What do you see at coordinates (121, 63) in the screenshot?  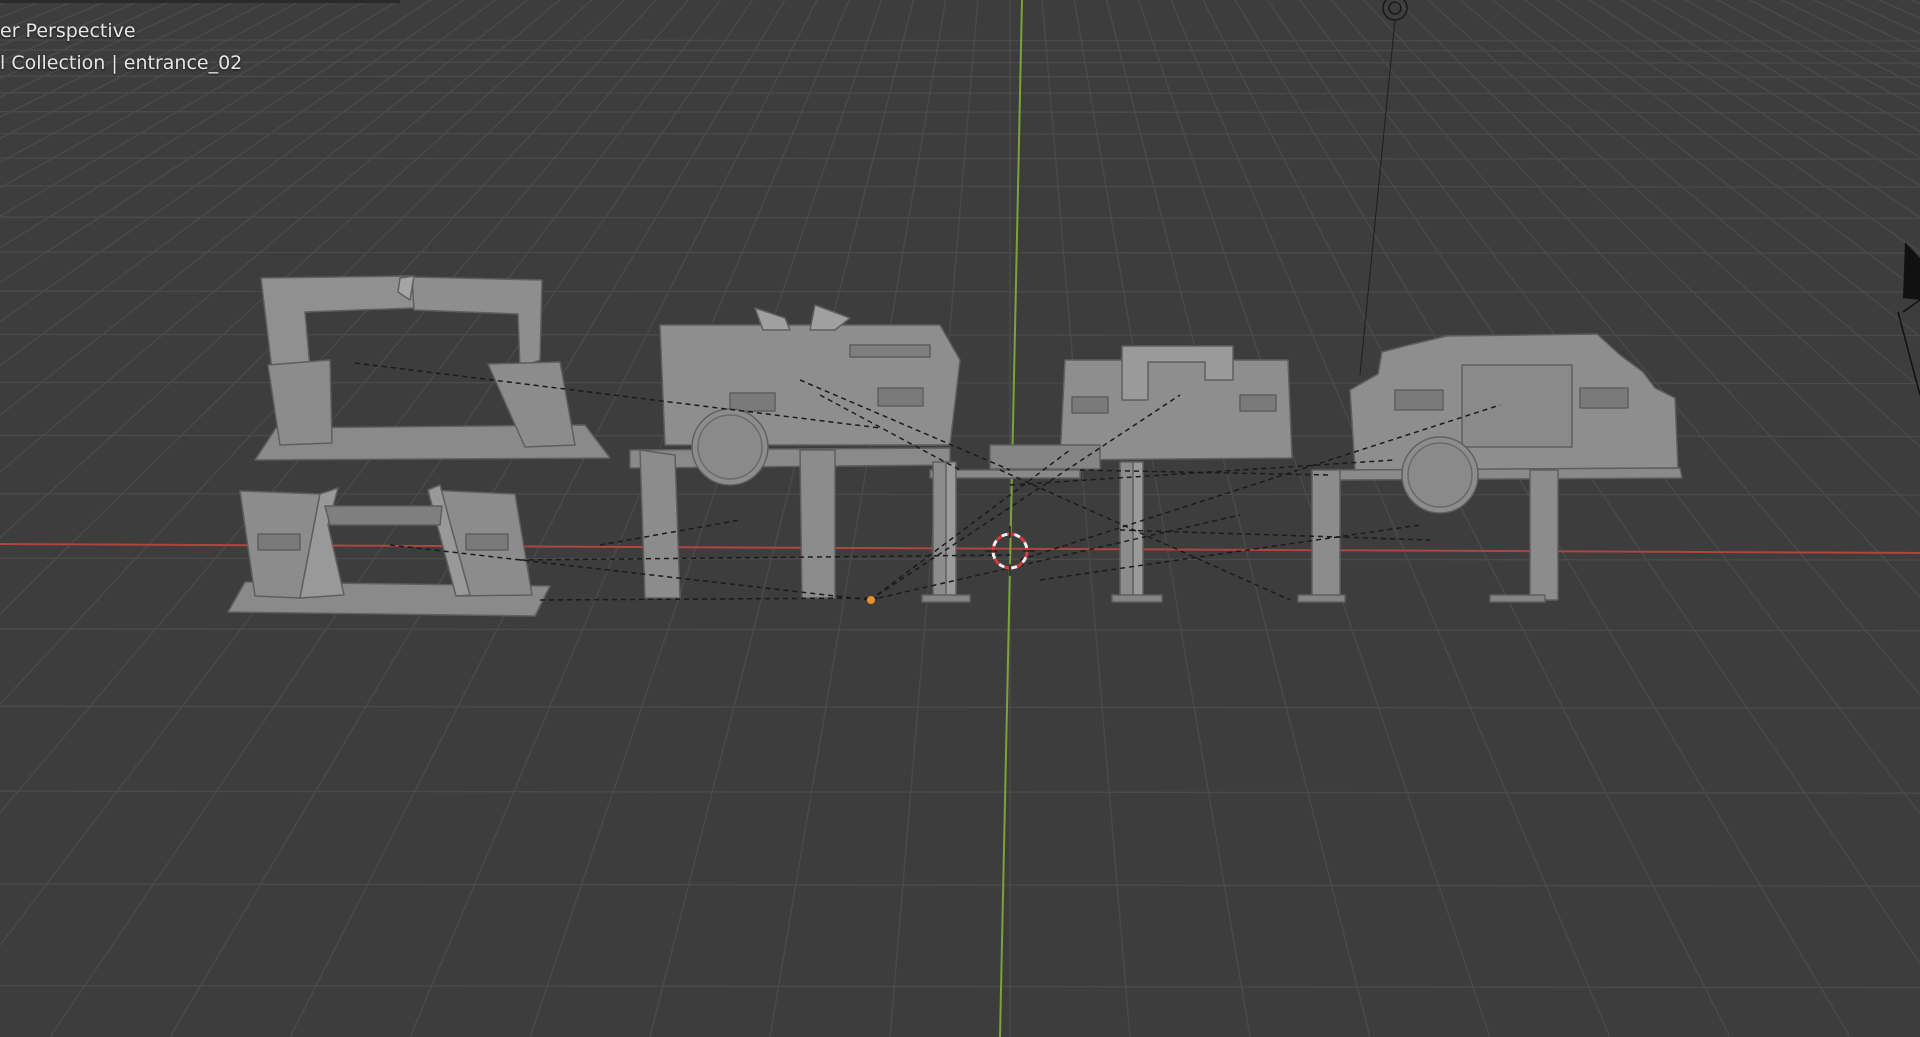 I see `collection-object-label: l Collection | entrance_02` at bounding box center [121, 63].